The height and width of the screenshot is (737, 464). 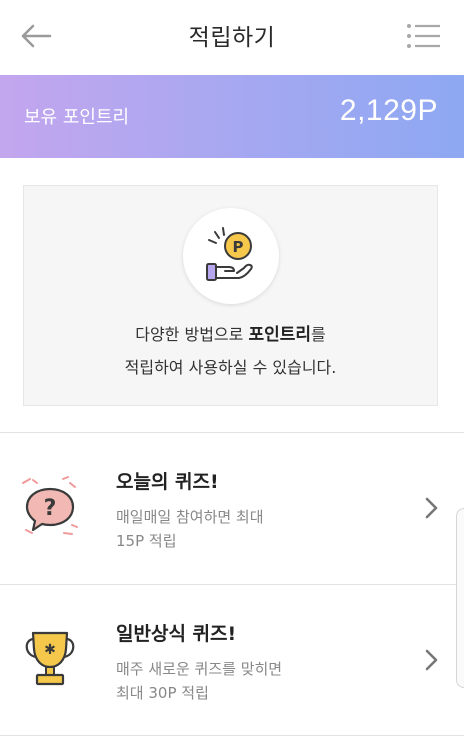 I want to click on info-text-line1: 다양한 방법으로 포인트리를, so click(x=230, y=332).